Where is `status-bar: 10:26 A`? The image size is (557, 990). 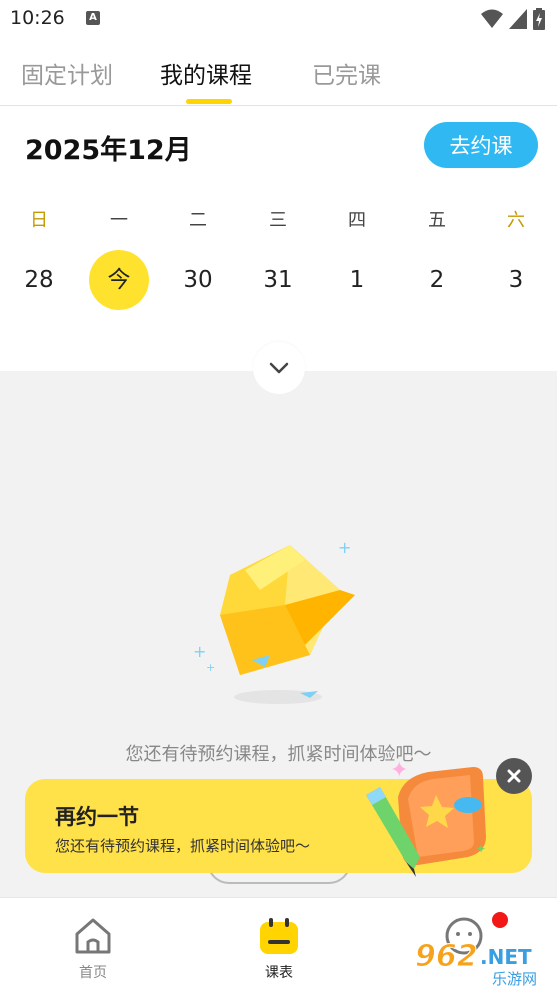 status-bar: 10:26 A is located at coordinates (278, 19).